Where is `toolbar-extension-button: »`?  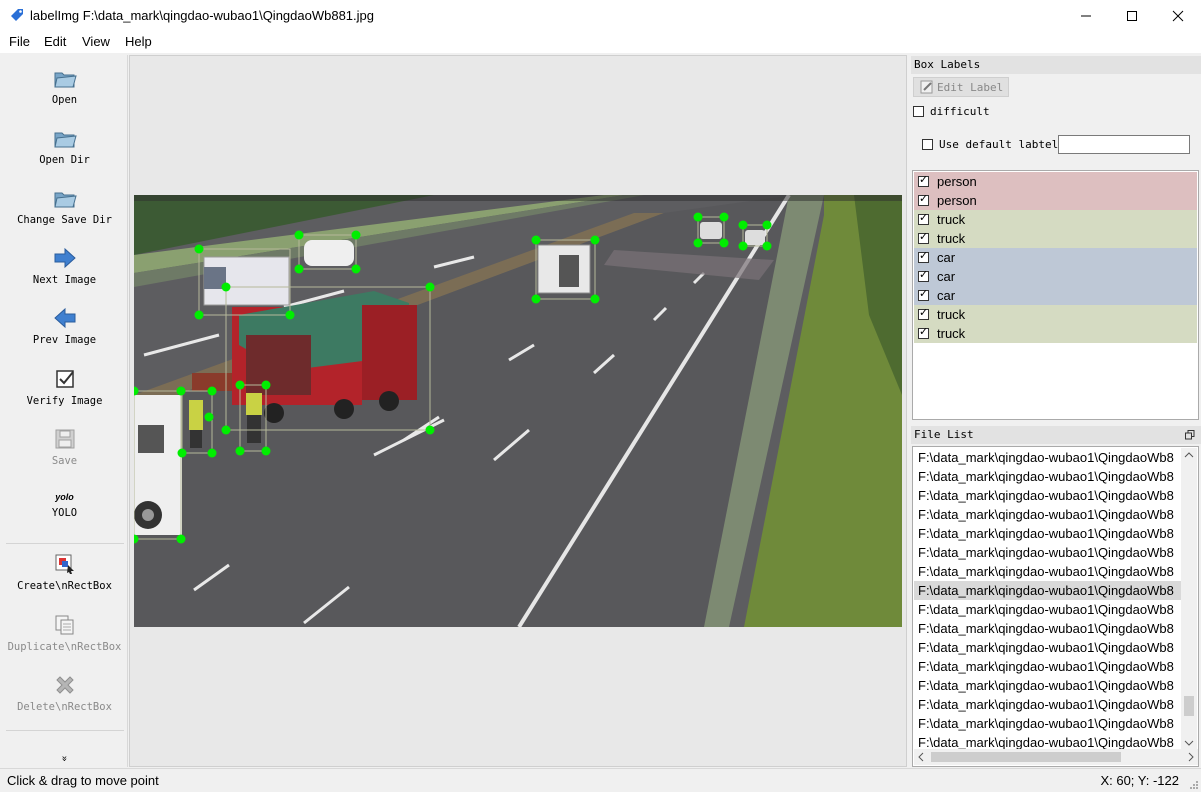
toolbar-extension-button: » is located at coordinates (64, 759).